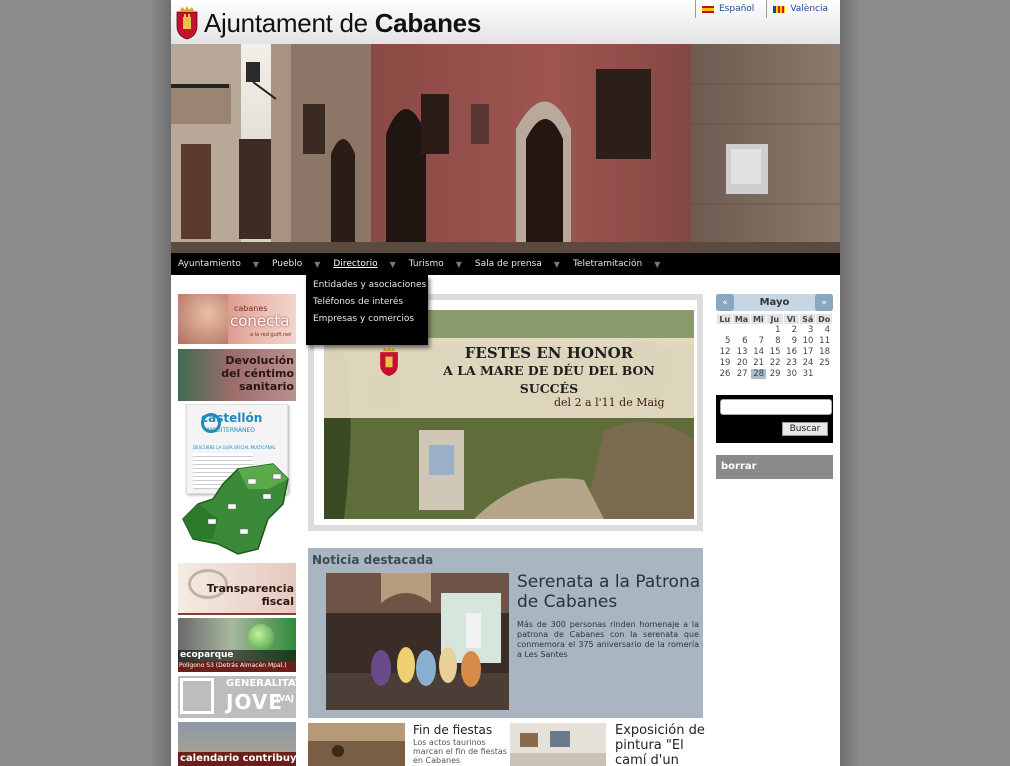 The height and width of the screenshot is (766, 1010). I want to click on nav-item-ayuntamiento: Ayuntamiento ▼, so click(218, 264).